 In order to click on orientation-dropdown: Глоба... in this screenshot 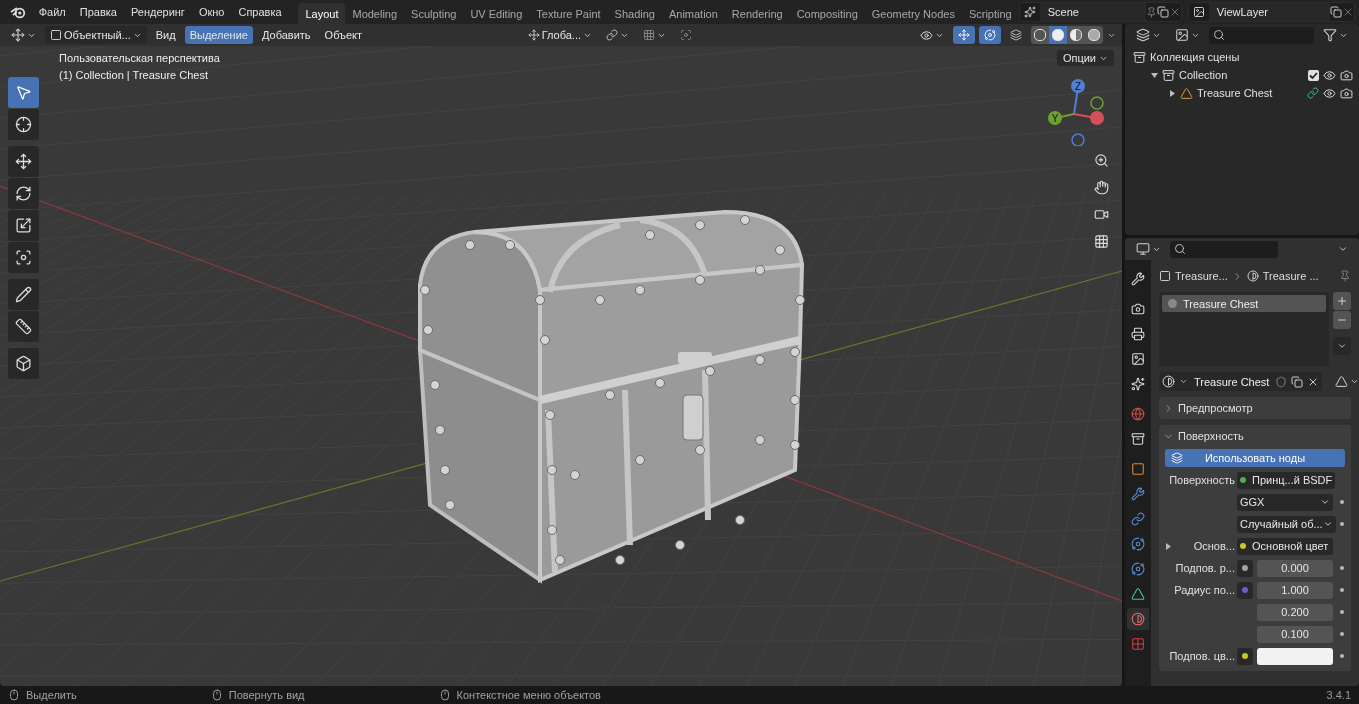, I will do `click(559, 35)`.